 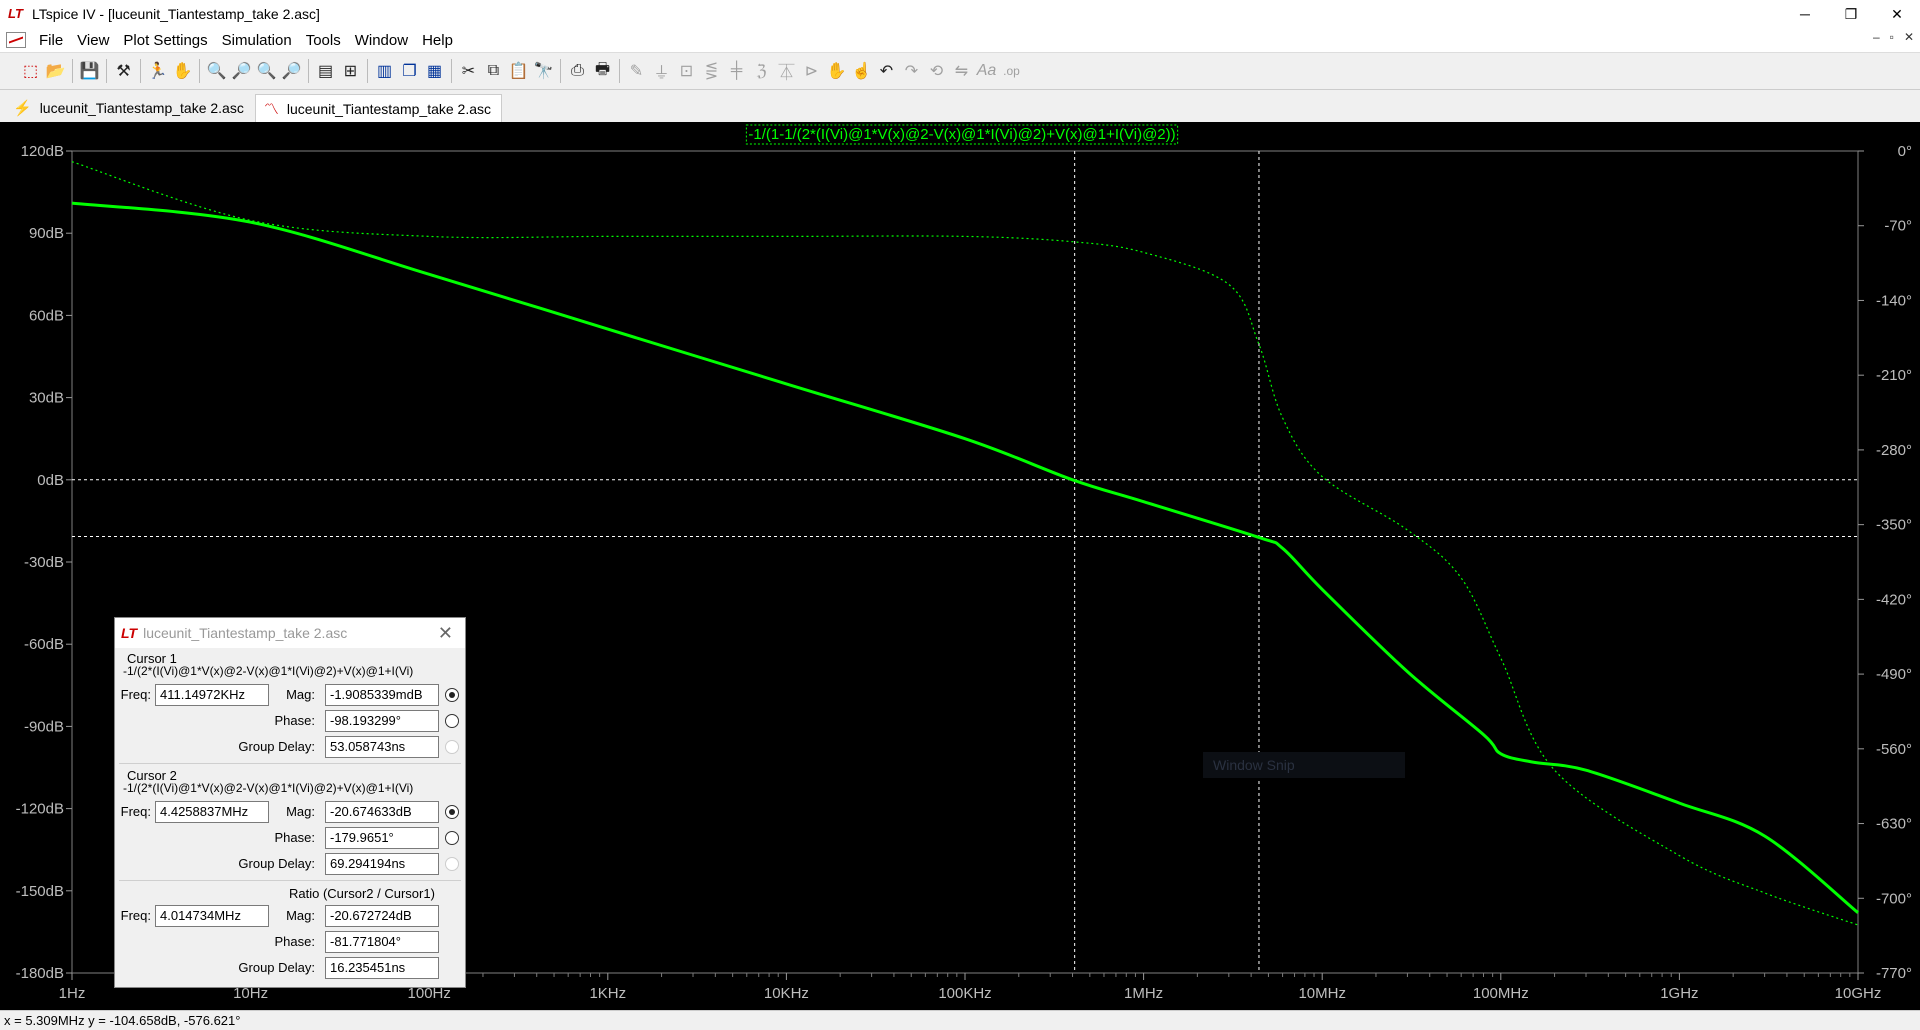 I want to click on mdi-restore-button: ▫, so click(x=1892, y=37).